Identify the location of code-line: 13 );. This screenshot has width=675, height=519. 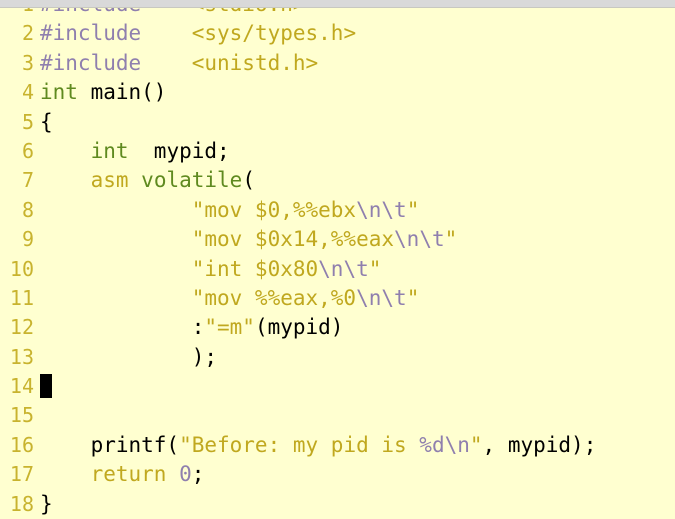
(337, 357).